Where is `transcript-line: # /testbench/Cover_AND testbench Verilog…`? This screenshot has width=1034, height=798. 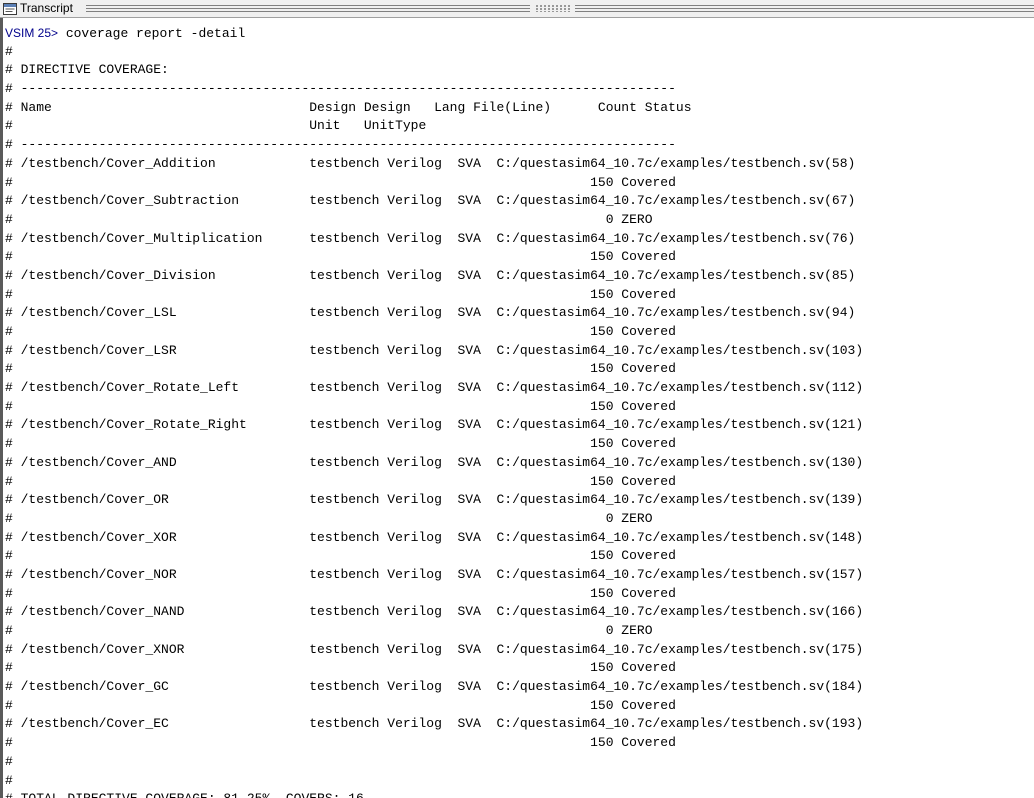 transcript-line: # /testbench/Cover_AND testbench Verilog… is located at coordinates (434, 462).